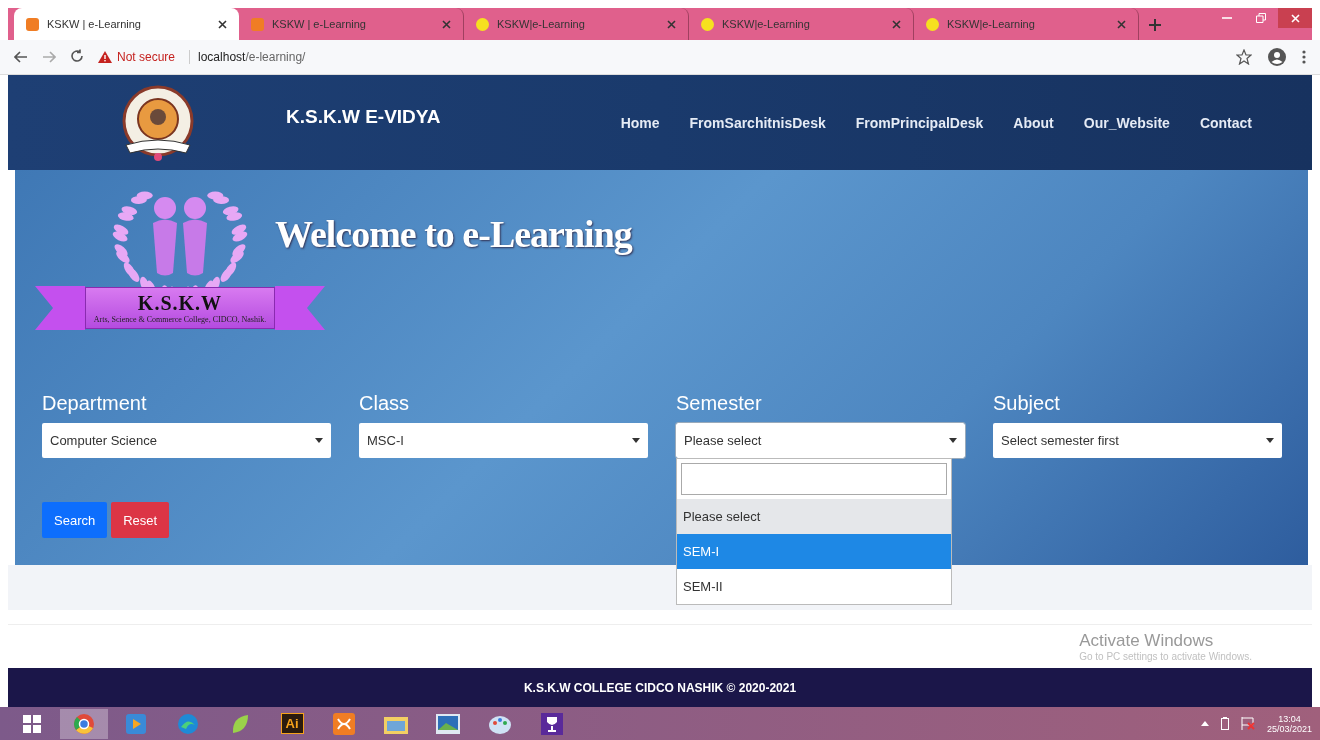  Describe the element at coordinates (640, 122) in the screenshot. I see `nav-link: Home` at that location.